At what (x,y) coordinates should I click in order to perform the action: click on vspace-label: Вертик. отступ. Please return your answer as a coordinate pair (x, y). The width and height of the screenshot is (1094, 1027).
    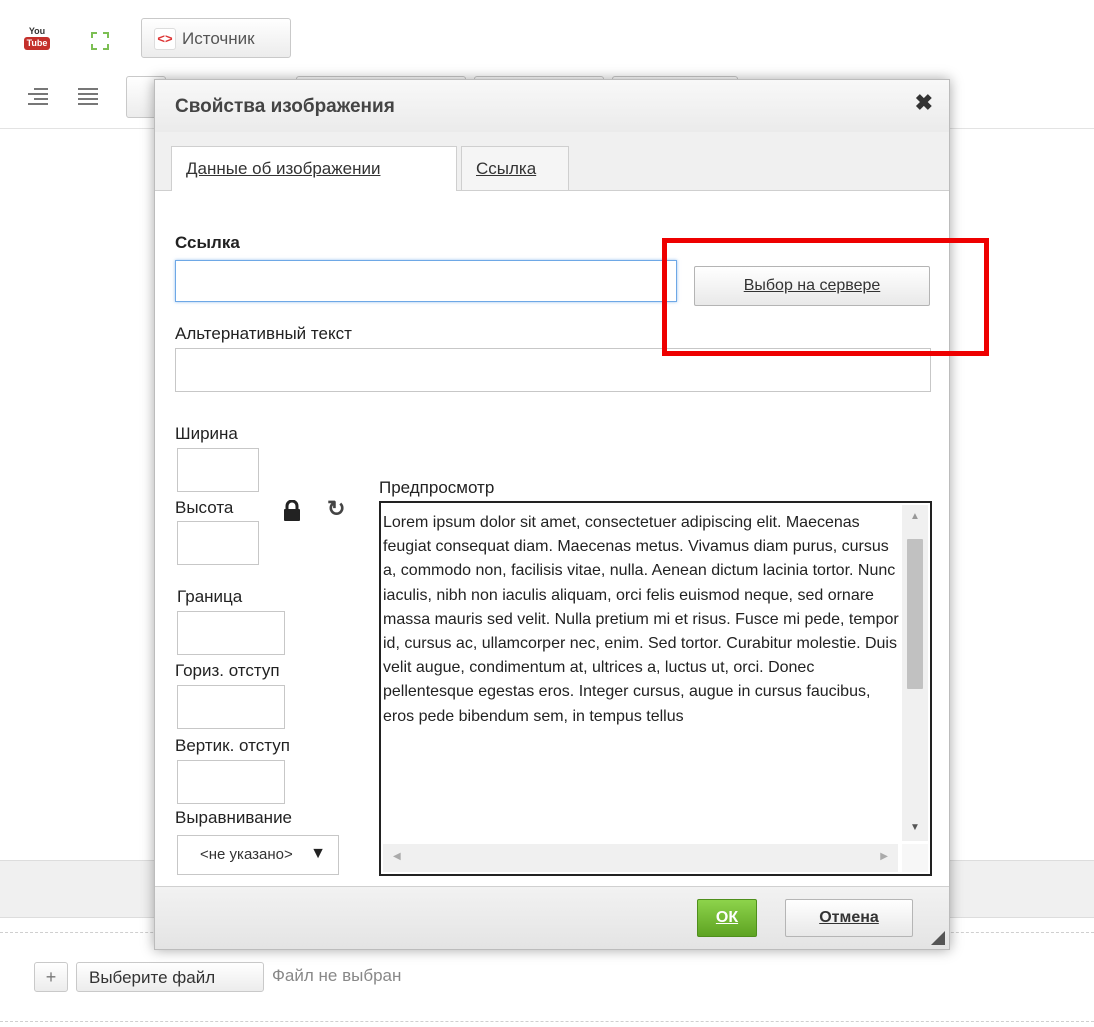
    Looking at the image, I should click on (232, 745).